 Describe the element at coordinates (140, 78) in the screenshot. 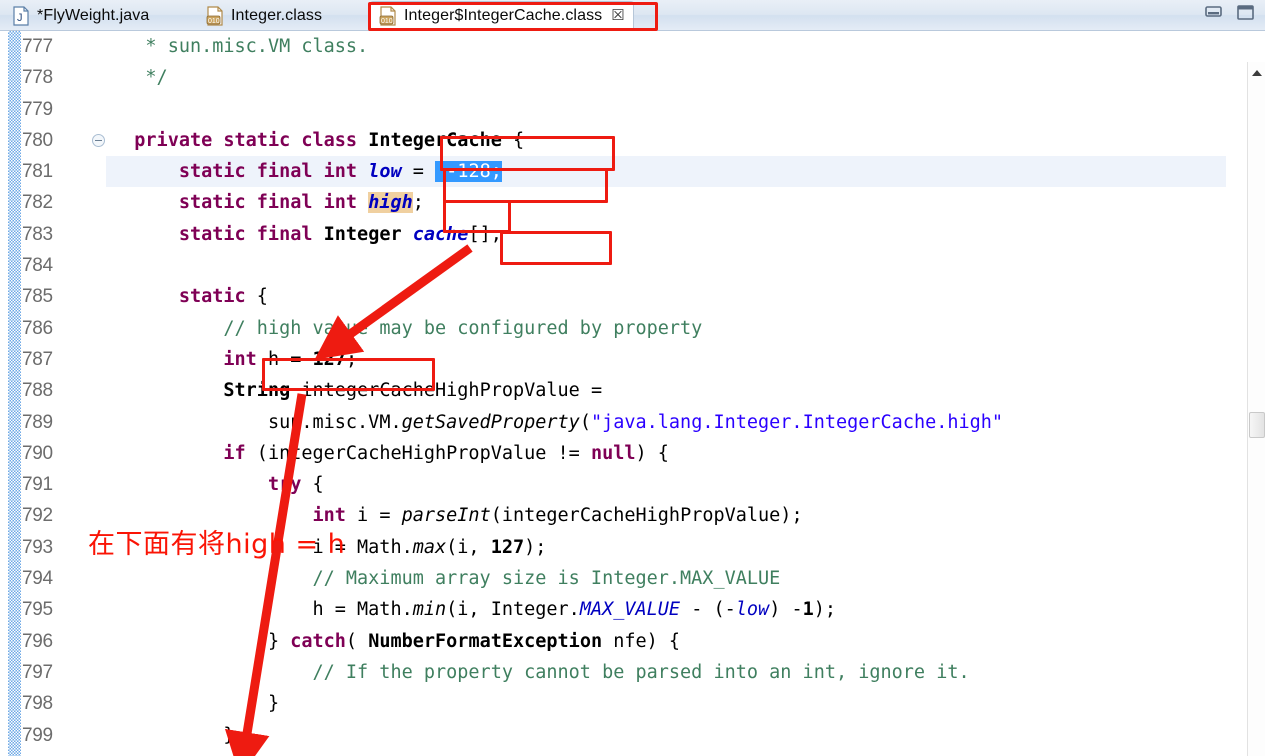

I see `code-line-text: */` at that location.